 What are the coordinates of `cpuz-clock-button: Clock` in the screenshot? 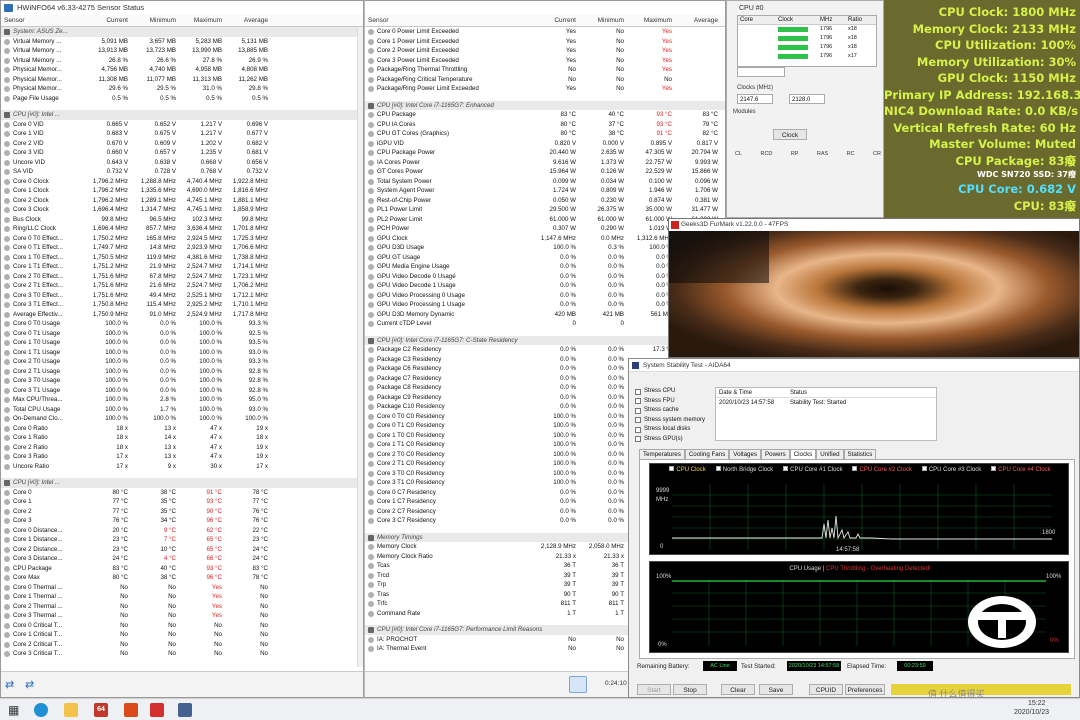 It's located at (790, 134).